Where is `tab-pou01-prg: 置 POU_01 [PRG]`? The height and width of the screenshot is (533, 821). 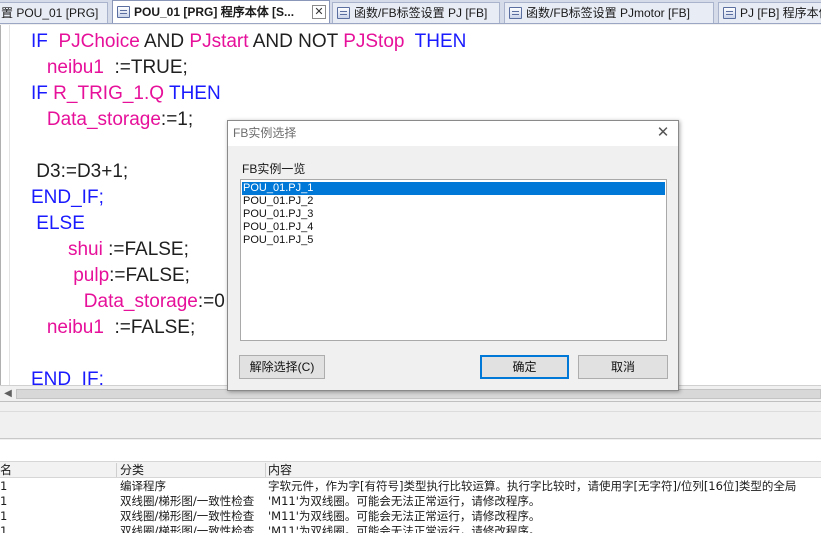
tab-pou01-prg: 置 POU_01 [PRG] is located at coordinates (54, 12).